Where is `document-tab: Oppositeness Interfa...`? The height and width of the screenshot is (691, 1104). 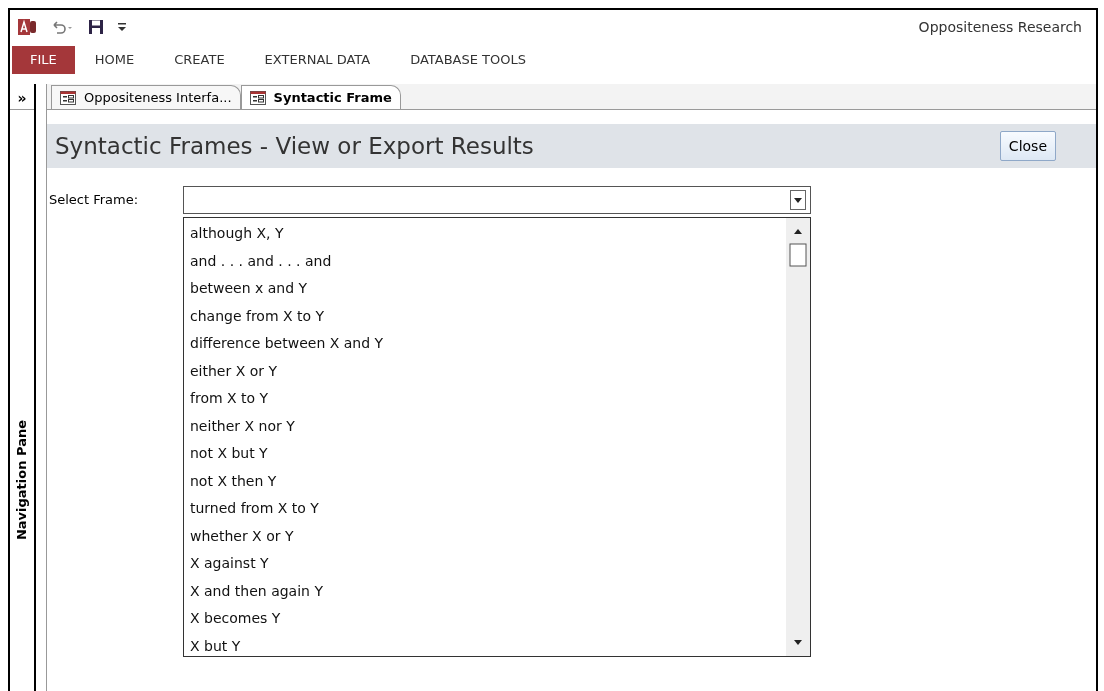
document-tab: Oppositeness Interfa... is located at coordinates (146, 97).